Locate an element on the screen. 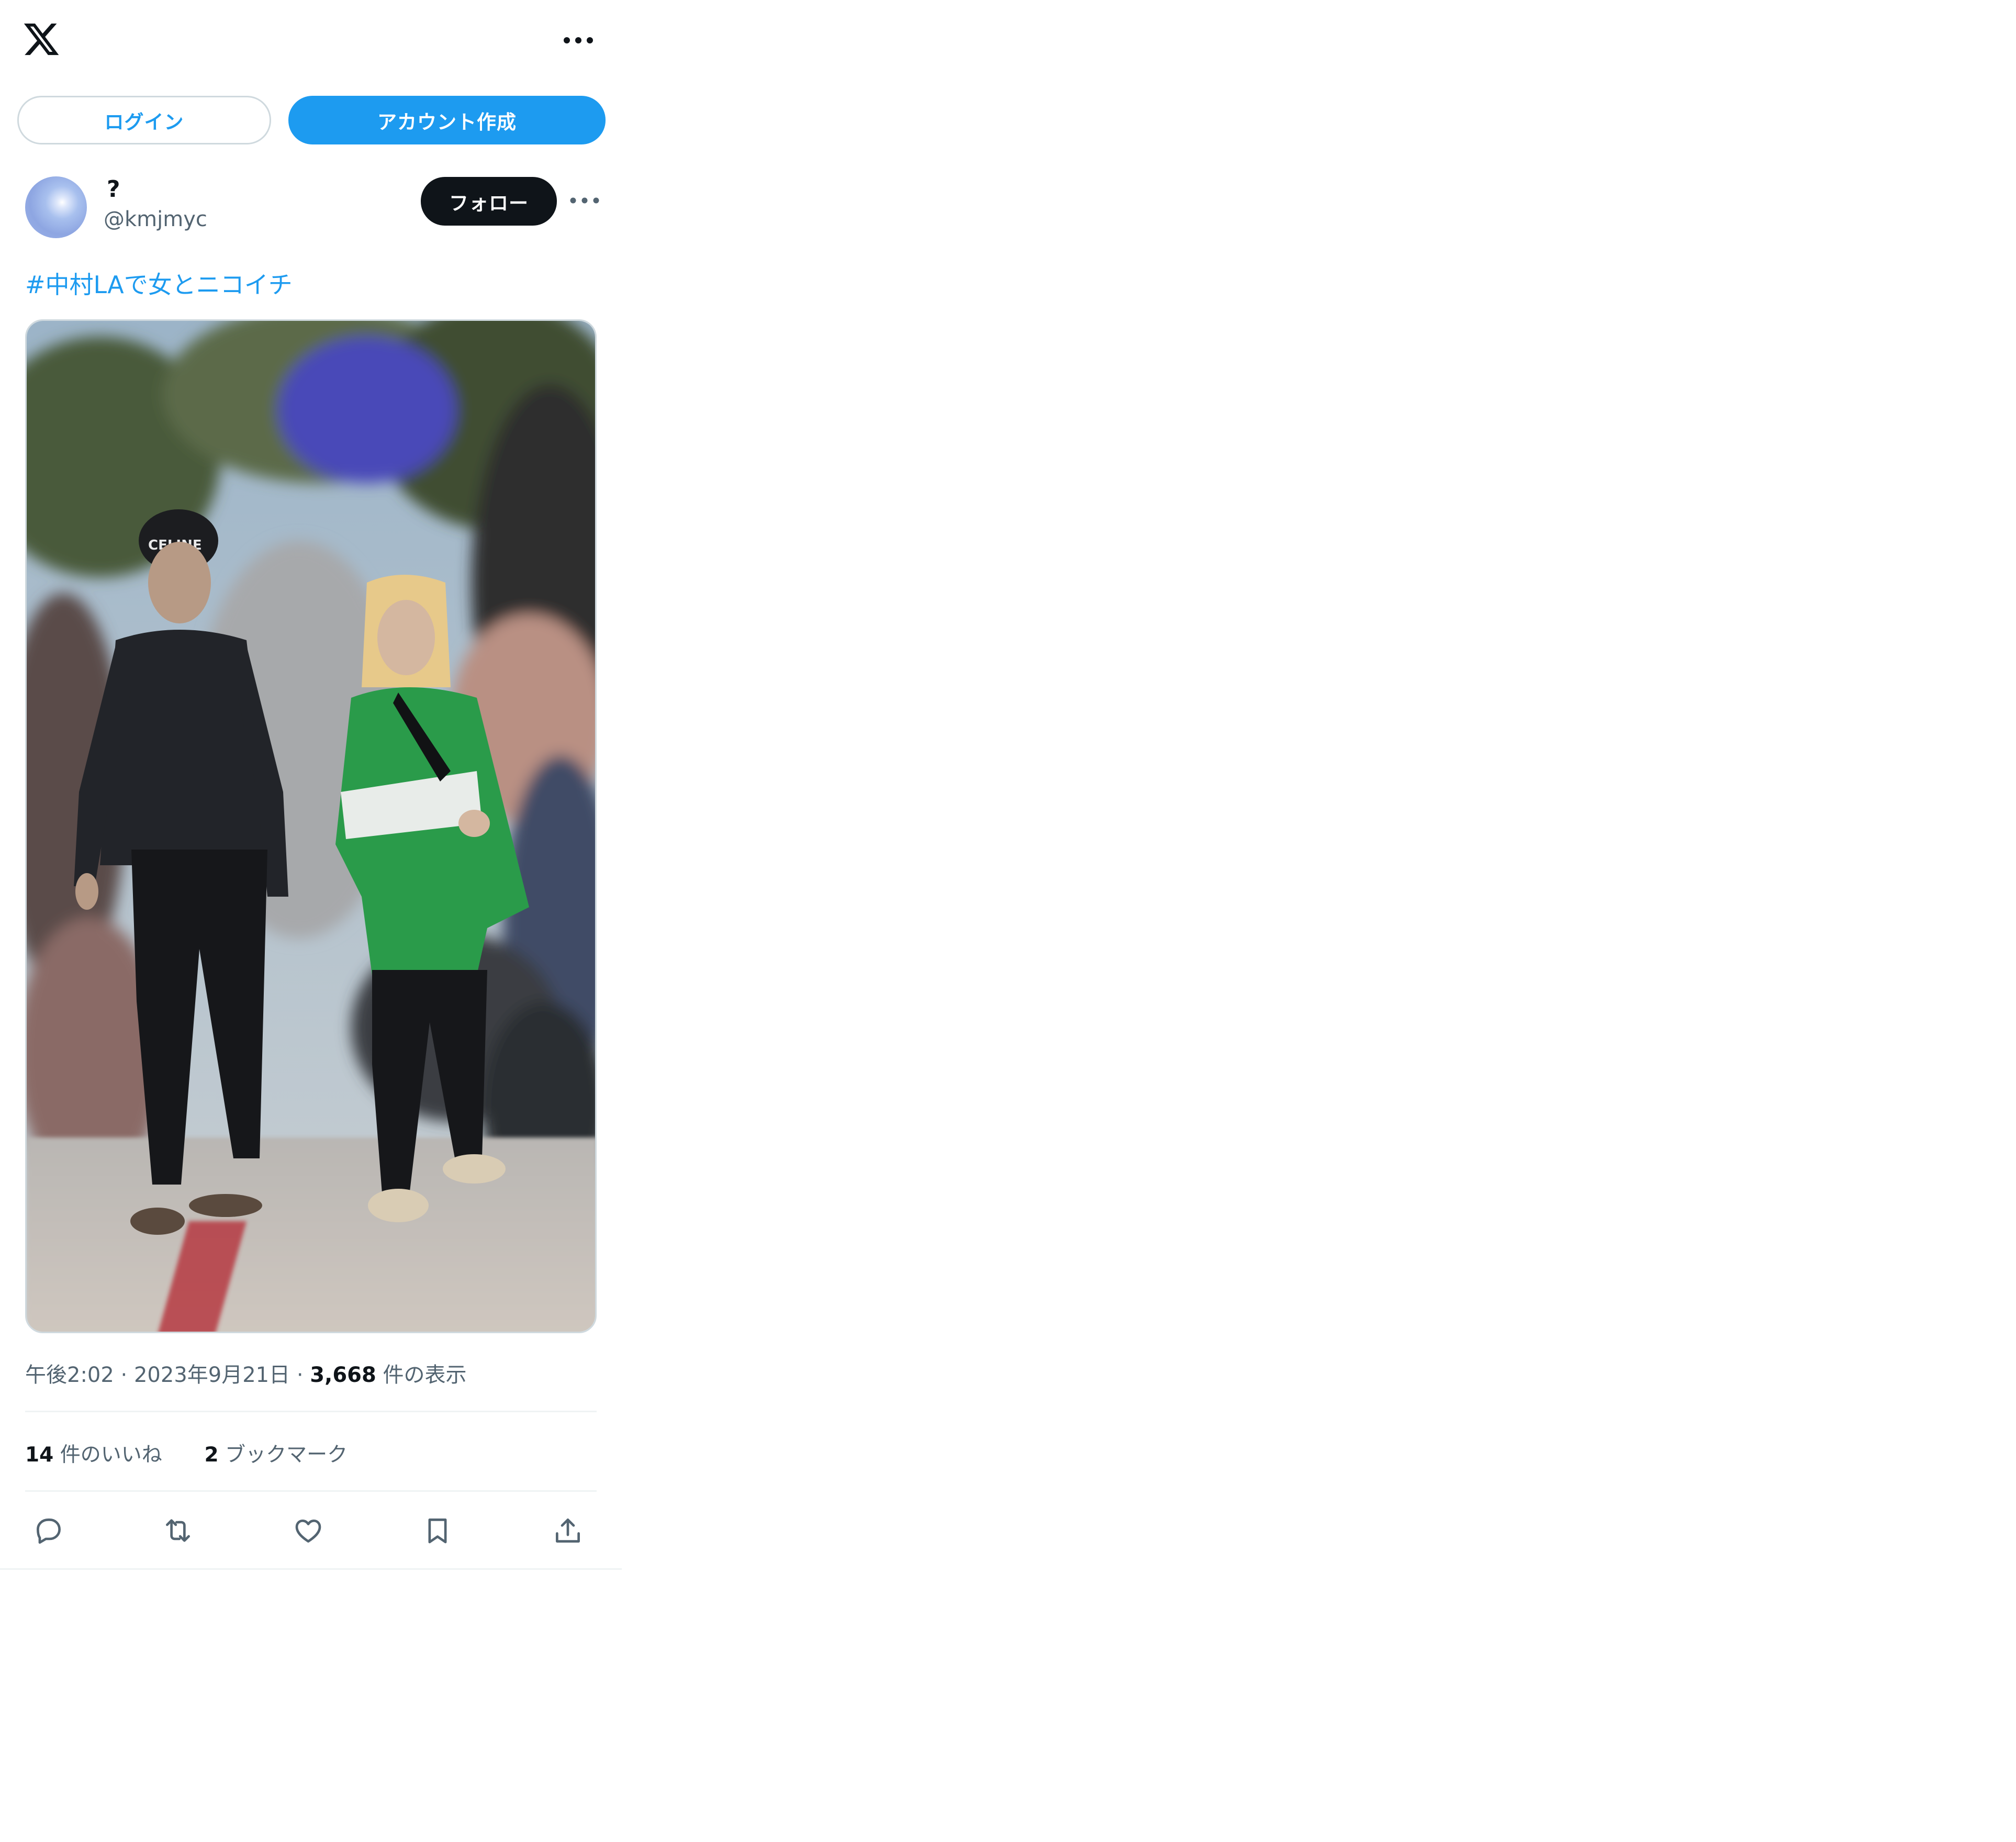  bookmarks-count: 2 is located at coordinates (211, 1455).